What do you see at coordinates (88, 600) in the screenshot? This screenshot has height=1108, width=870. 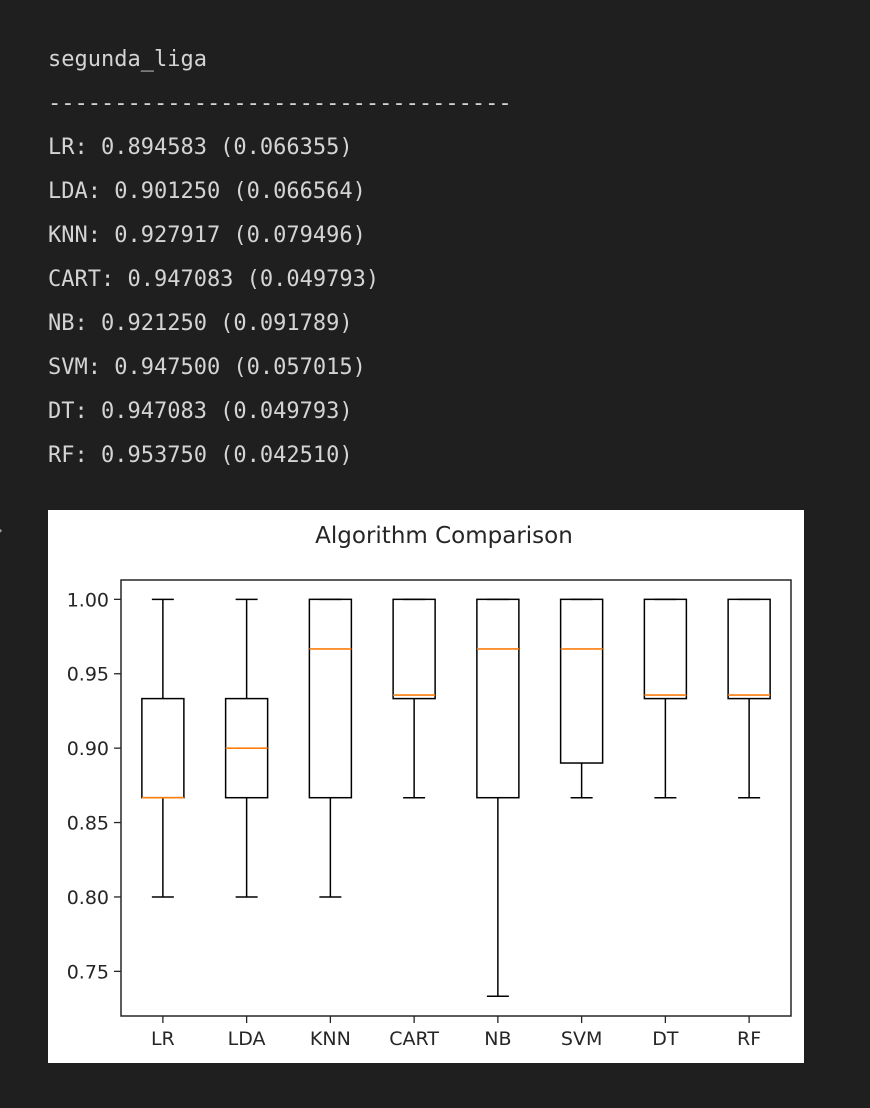 I see `y-tick-label: 1.00` at bounding box center [88, 600].